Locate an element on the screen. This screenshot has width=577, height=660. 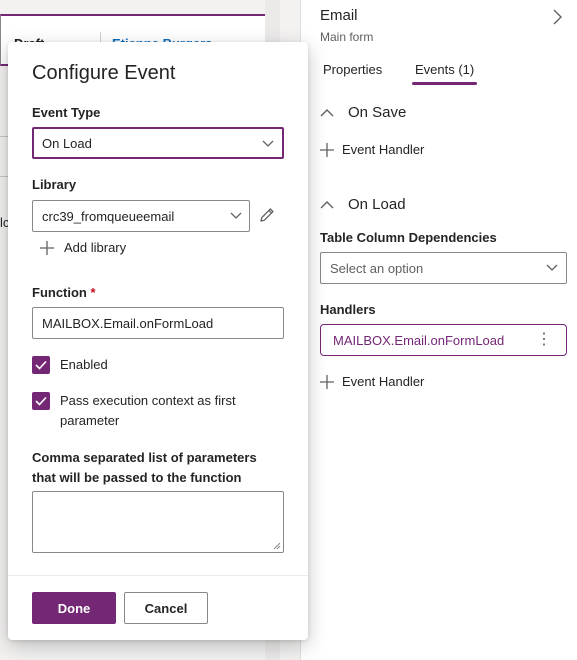
on-save-heading: On Save is located at coordinates (377, 112).